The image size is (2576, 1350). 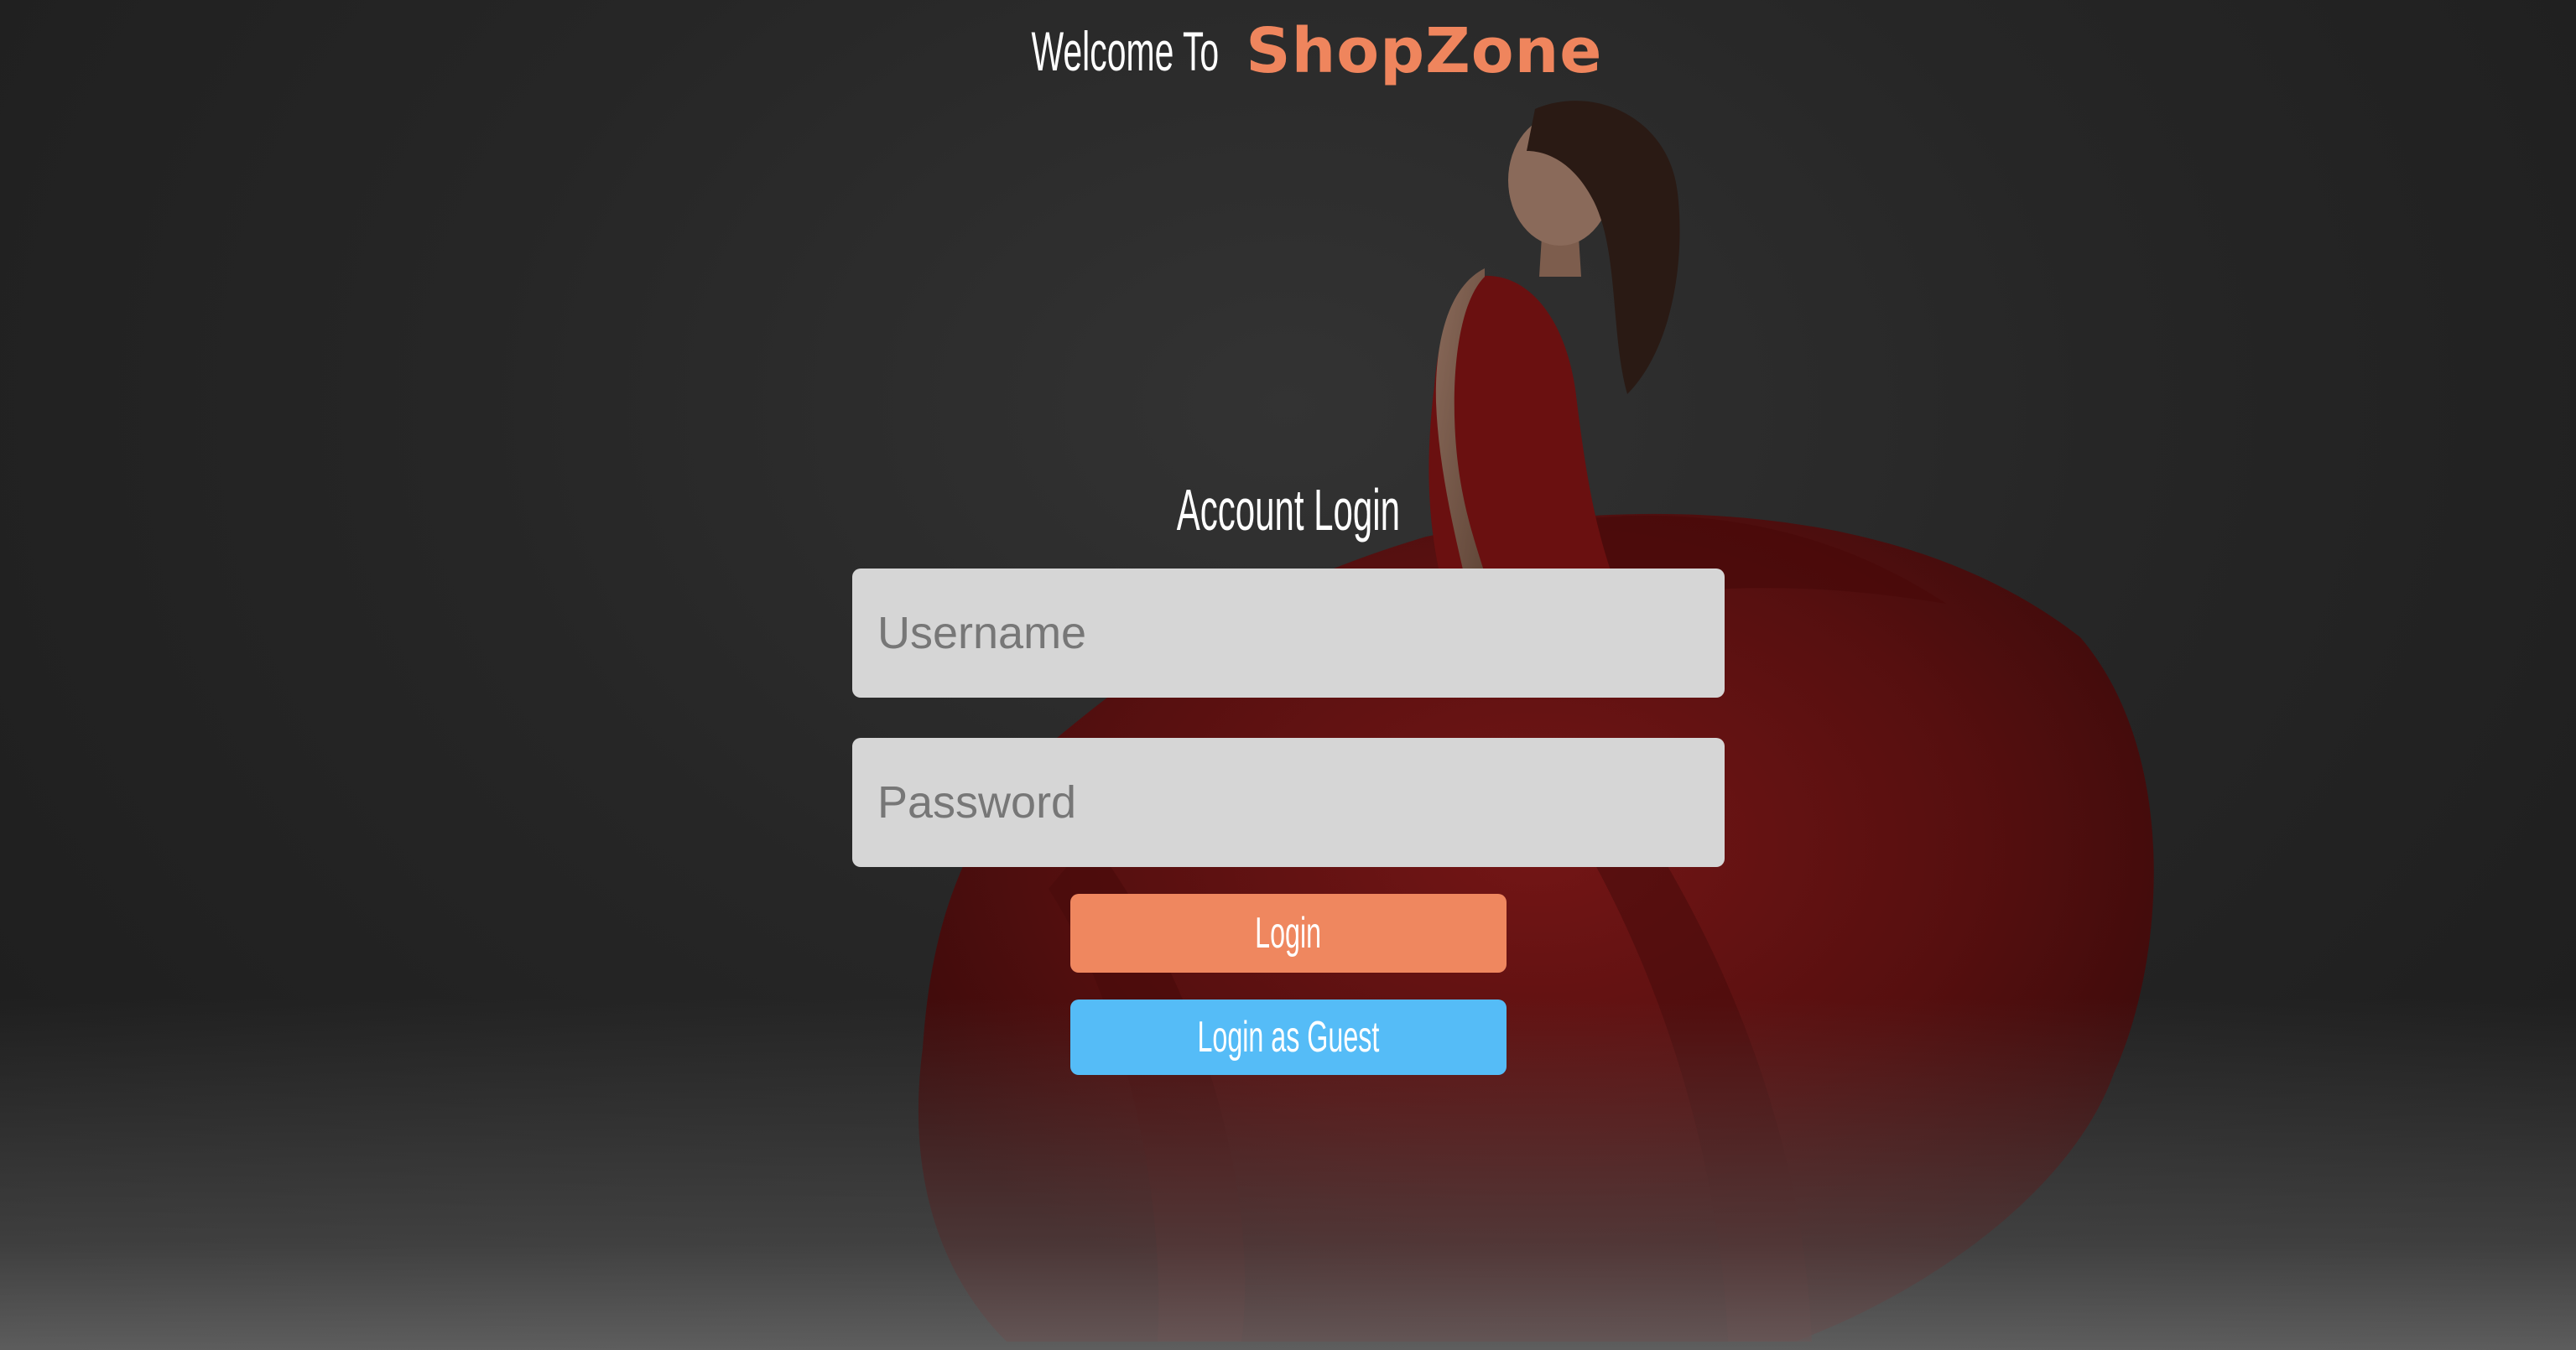 I want to click on login-as-guest-button: Login as Guest, so click(x=1288, y=1037).